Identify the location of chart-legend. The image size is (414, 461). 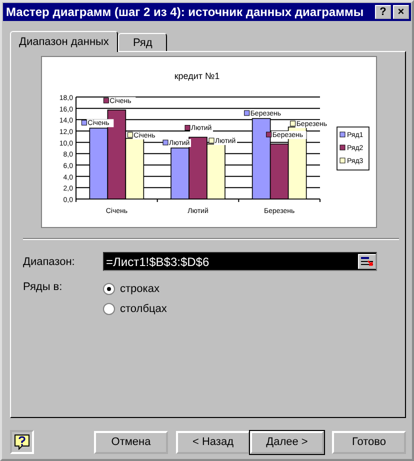
(353, 148).